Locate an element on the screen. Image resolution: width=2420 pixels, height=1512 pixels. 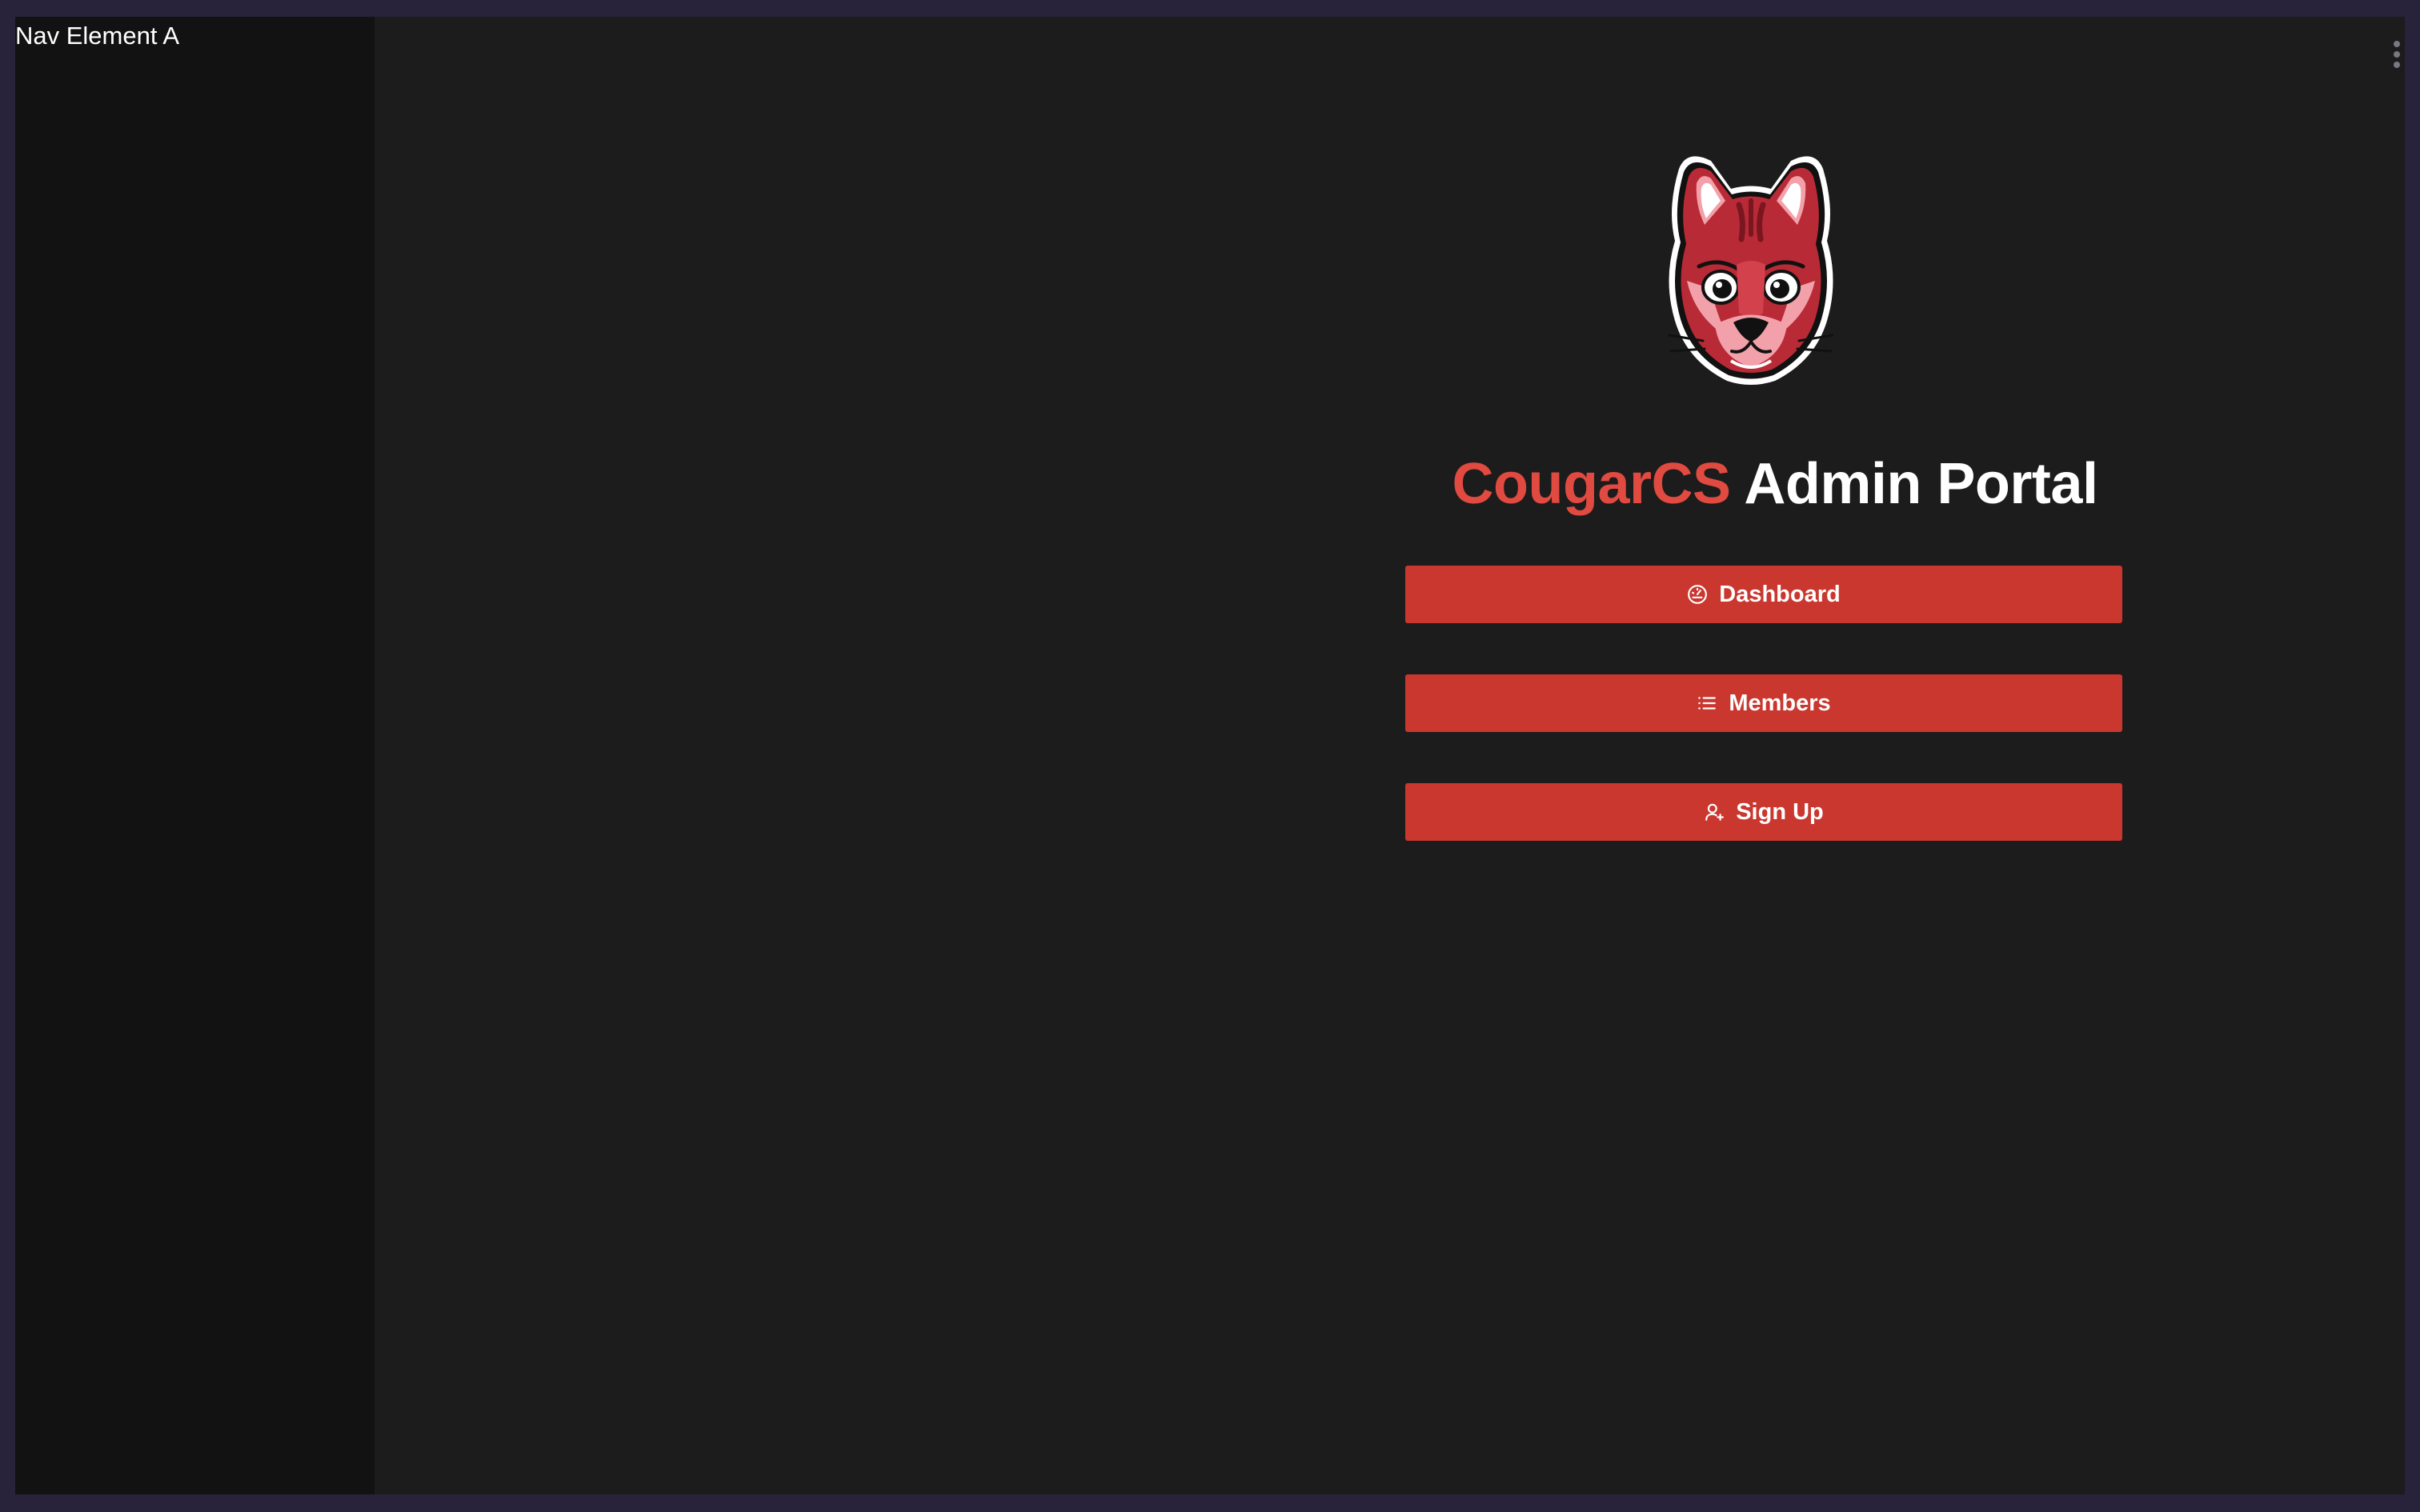
dashboard-button-label: Dashboard is located at coordinates (1780, 594).